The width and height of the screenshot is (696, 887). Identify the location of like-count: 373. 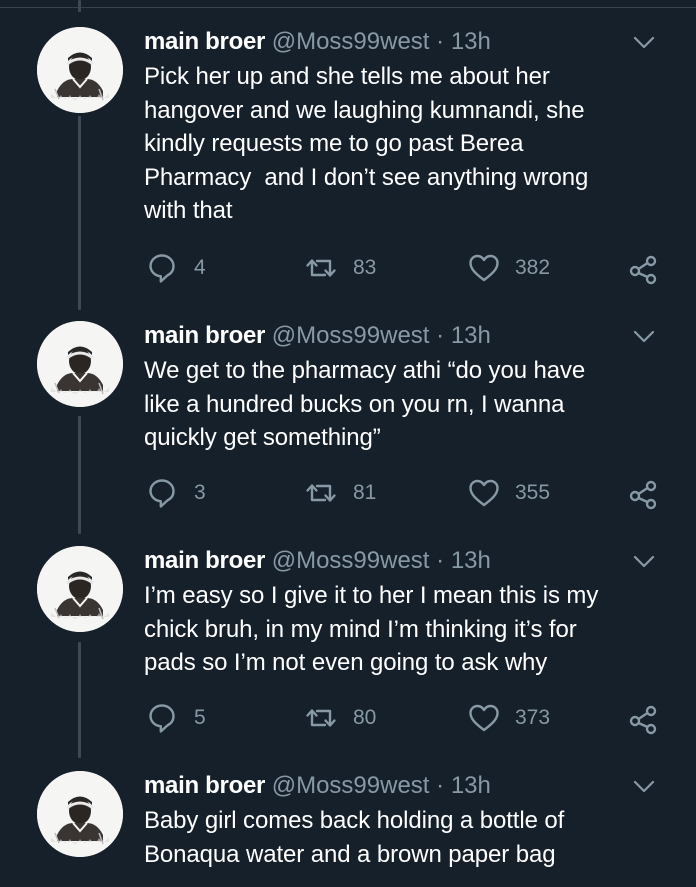
(533, 717).